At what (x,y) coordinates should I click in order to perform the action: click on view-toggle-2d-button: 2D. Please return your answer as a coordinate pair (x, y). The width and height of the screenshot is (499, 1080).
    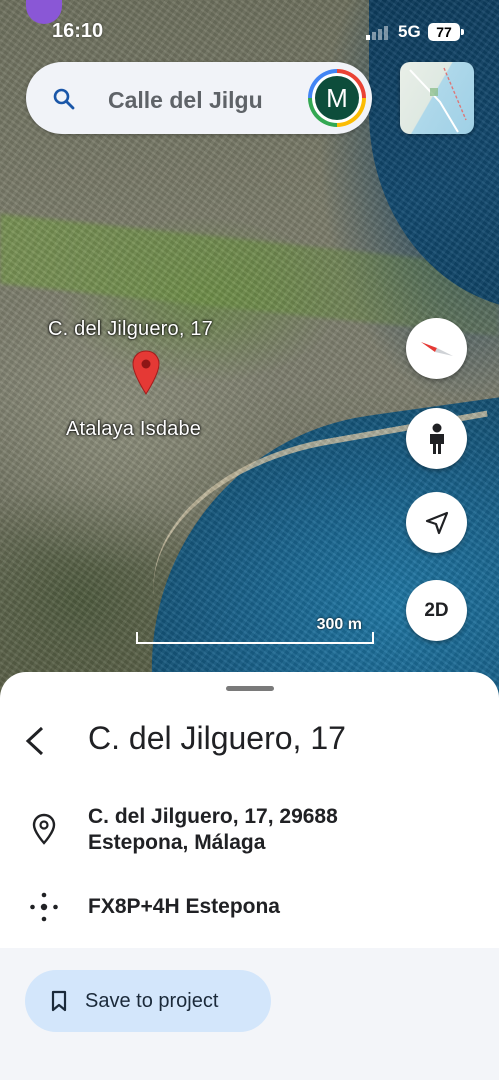
    Looking at the image, I should click on (436, 610).